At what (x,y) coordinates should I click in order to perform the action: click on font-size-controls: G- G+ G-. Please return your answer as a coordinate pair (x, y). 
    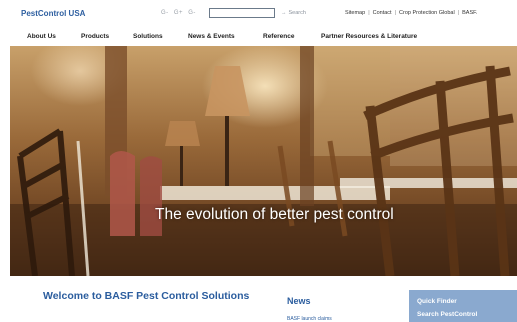
    Looking at the image, I should click on (180, 13).